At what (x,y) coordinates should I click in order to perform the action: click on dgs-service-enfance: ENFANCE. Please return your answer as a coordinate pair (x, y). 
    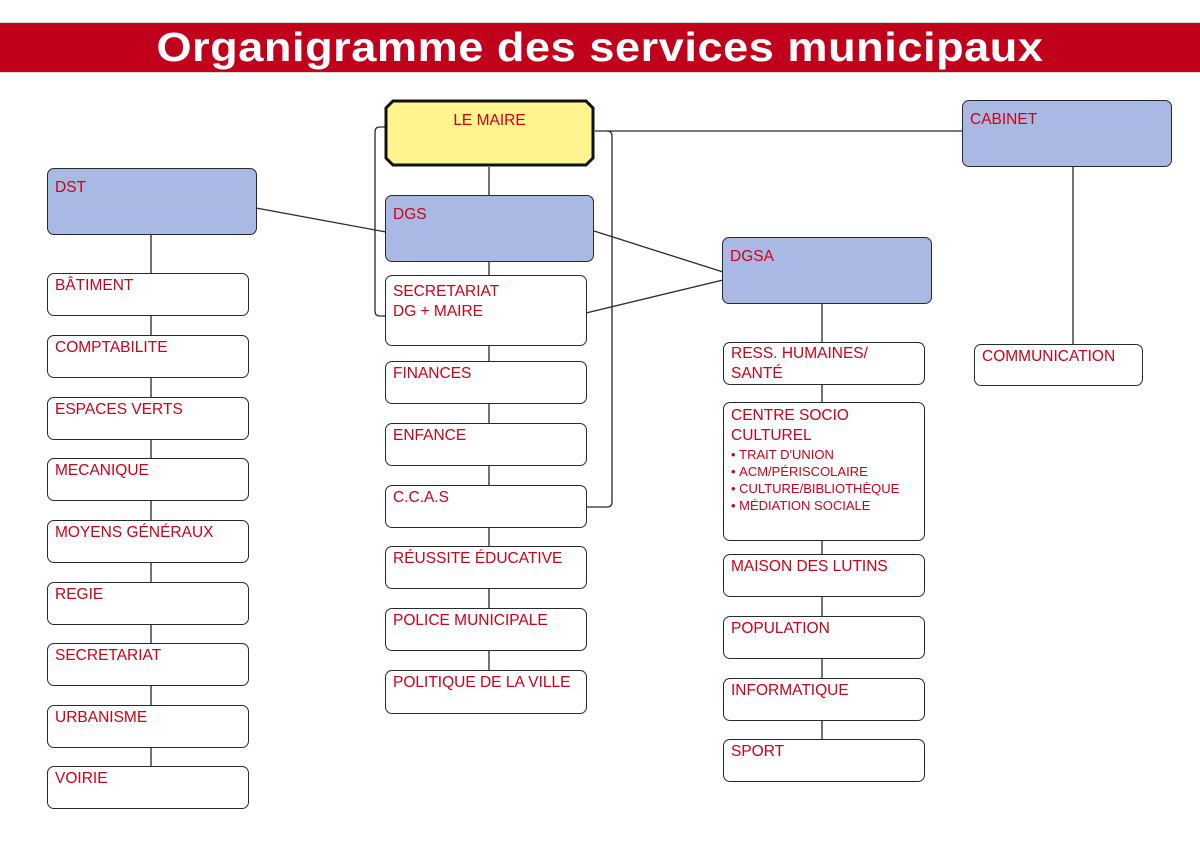
    Looking at the image, I should click on (486, 444).